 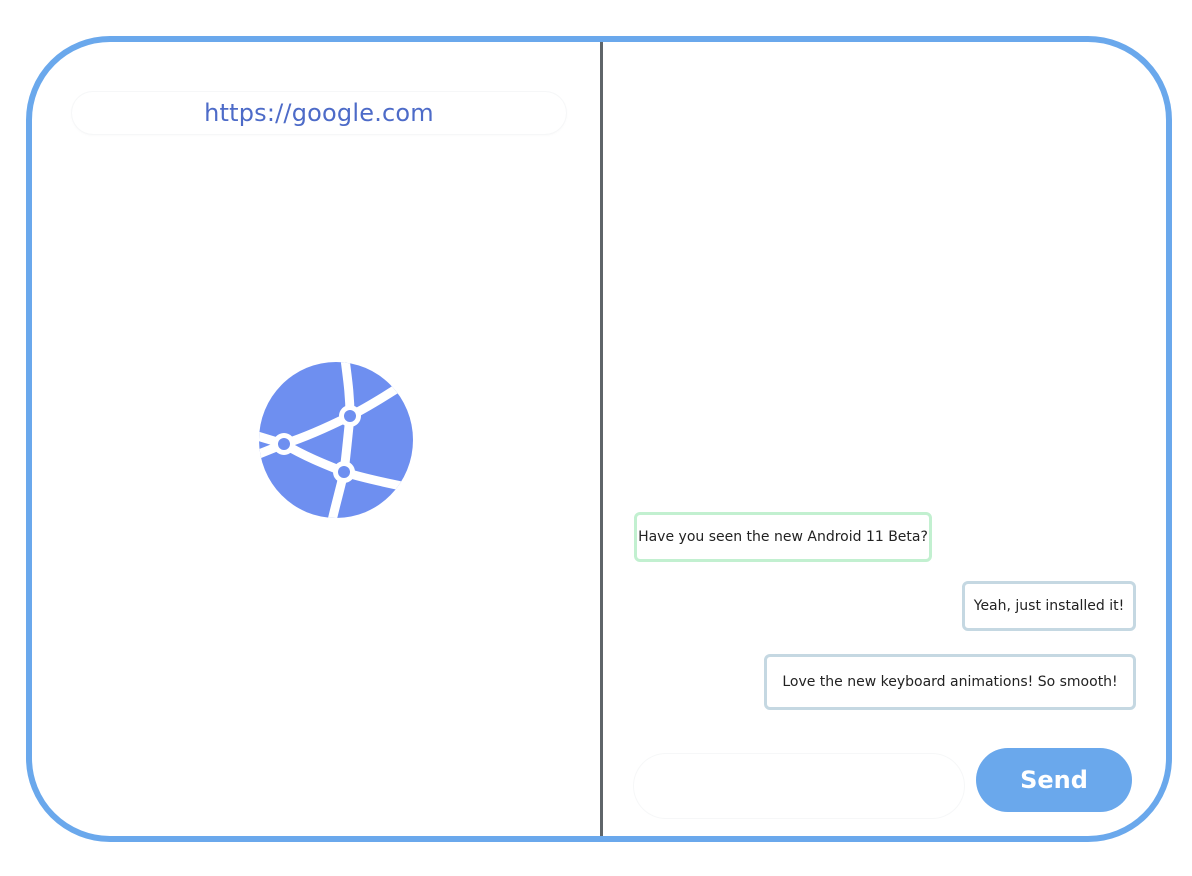 What do you see at coordinates (601, 439) in the screenshot?
I see `split-divider` at bounding box center [601, 439].